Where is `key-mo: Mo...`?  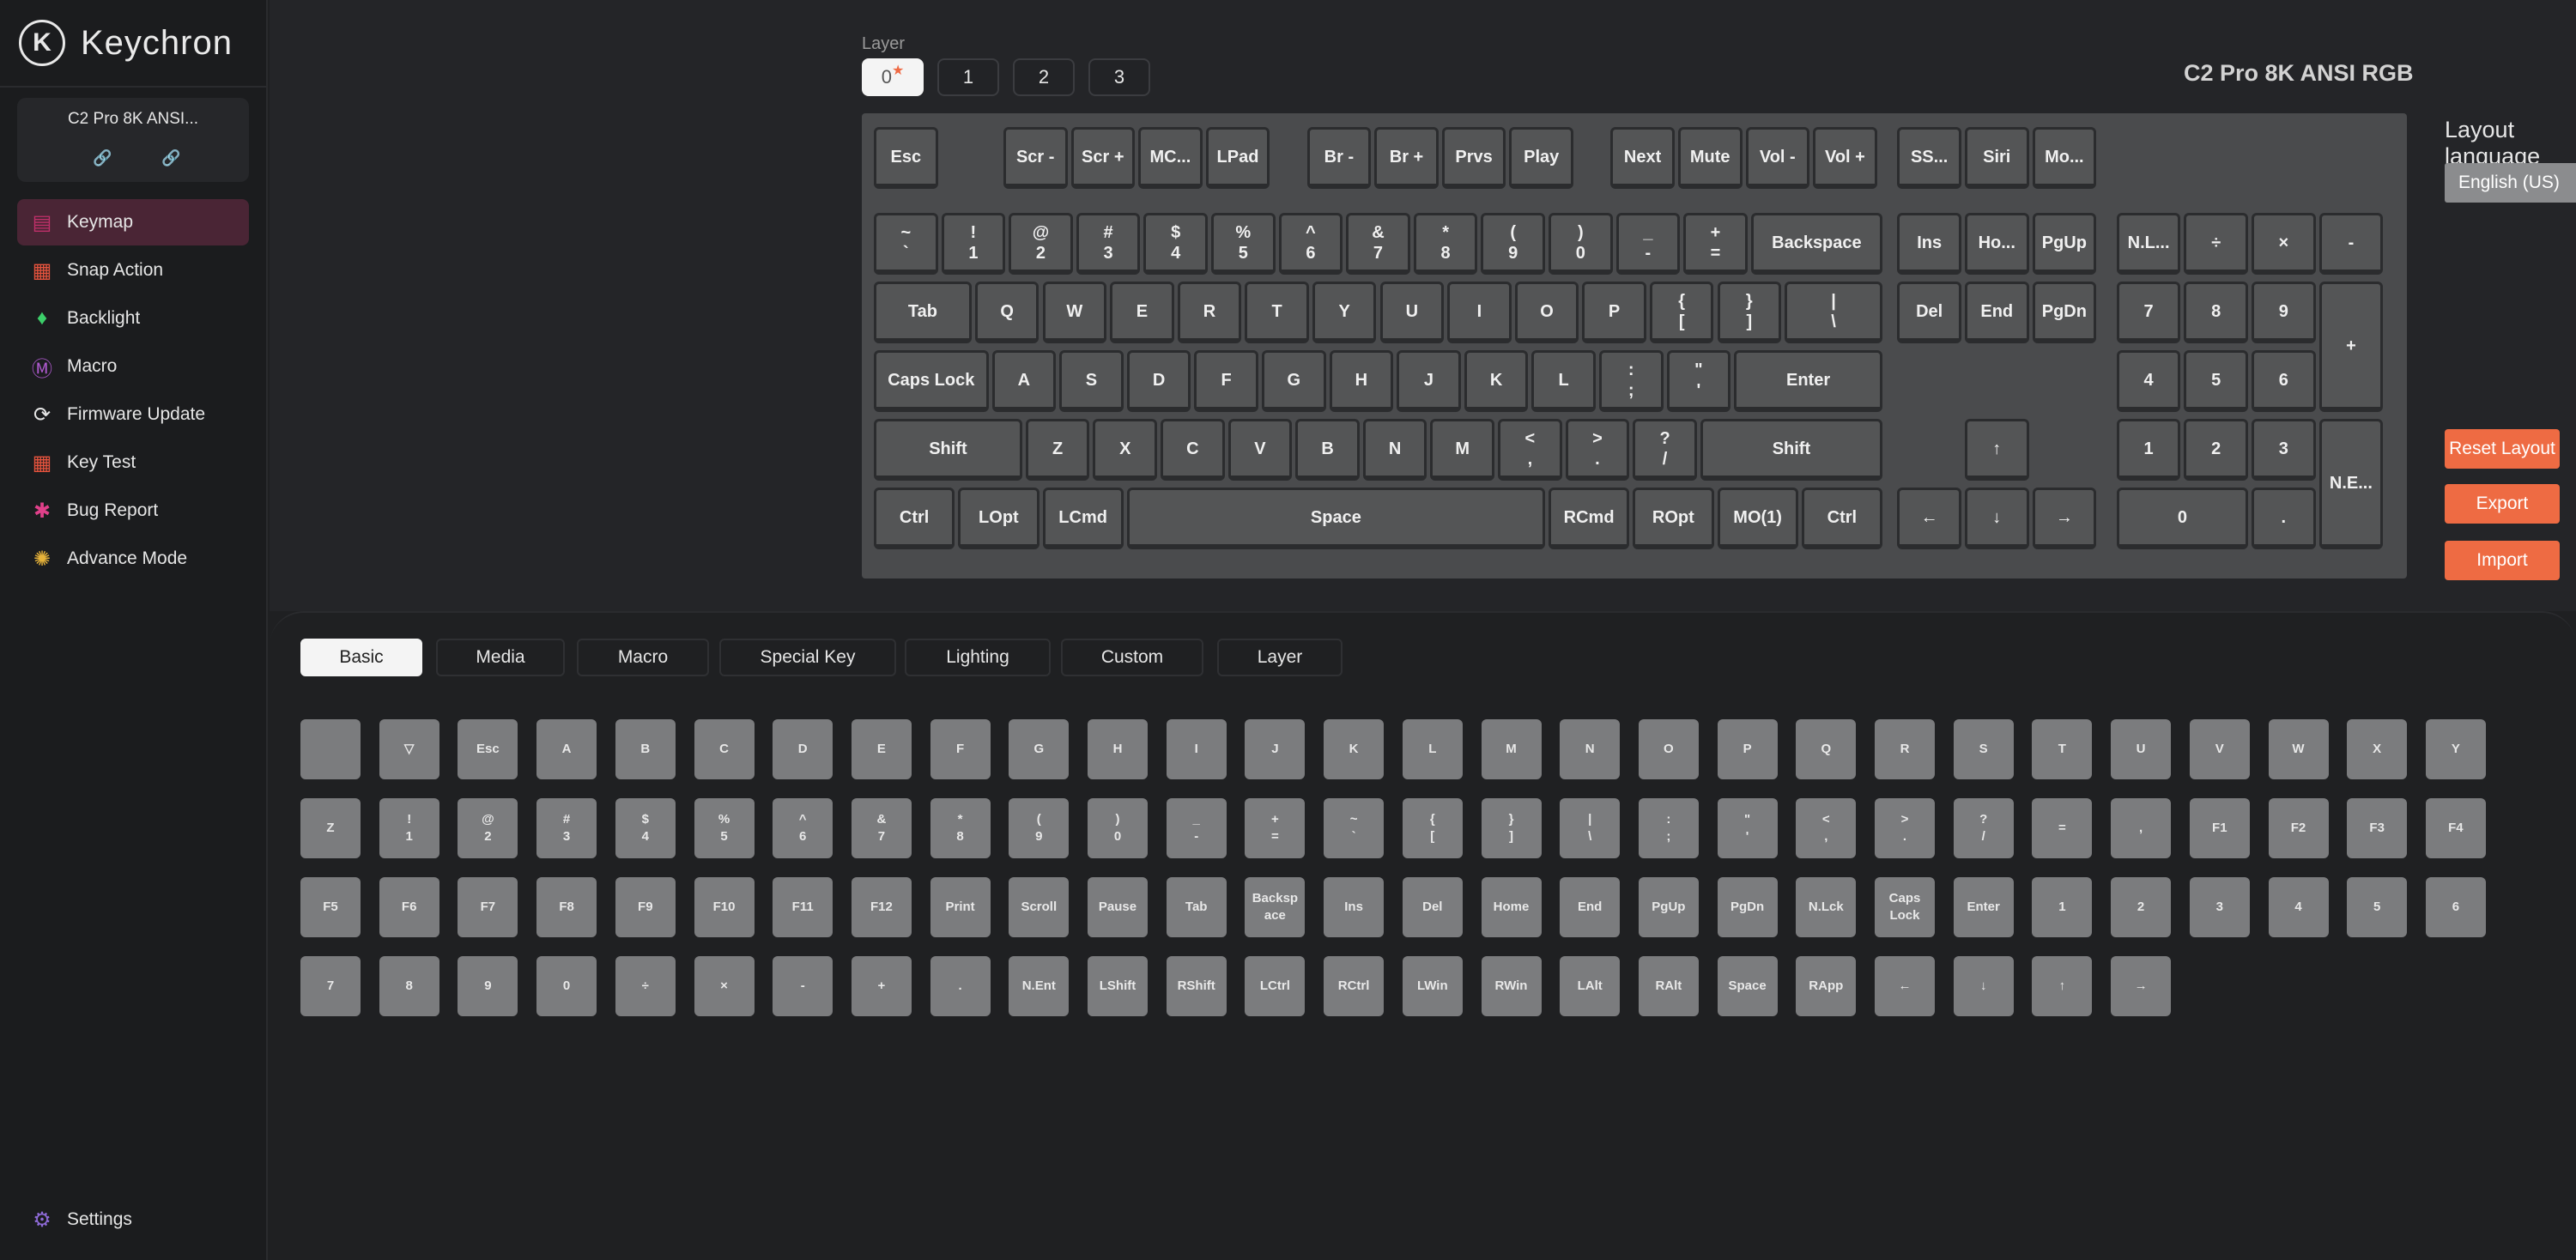 key-mo: Mo... is located at coordinates (2064, 158).